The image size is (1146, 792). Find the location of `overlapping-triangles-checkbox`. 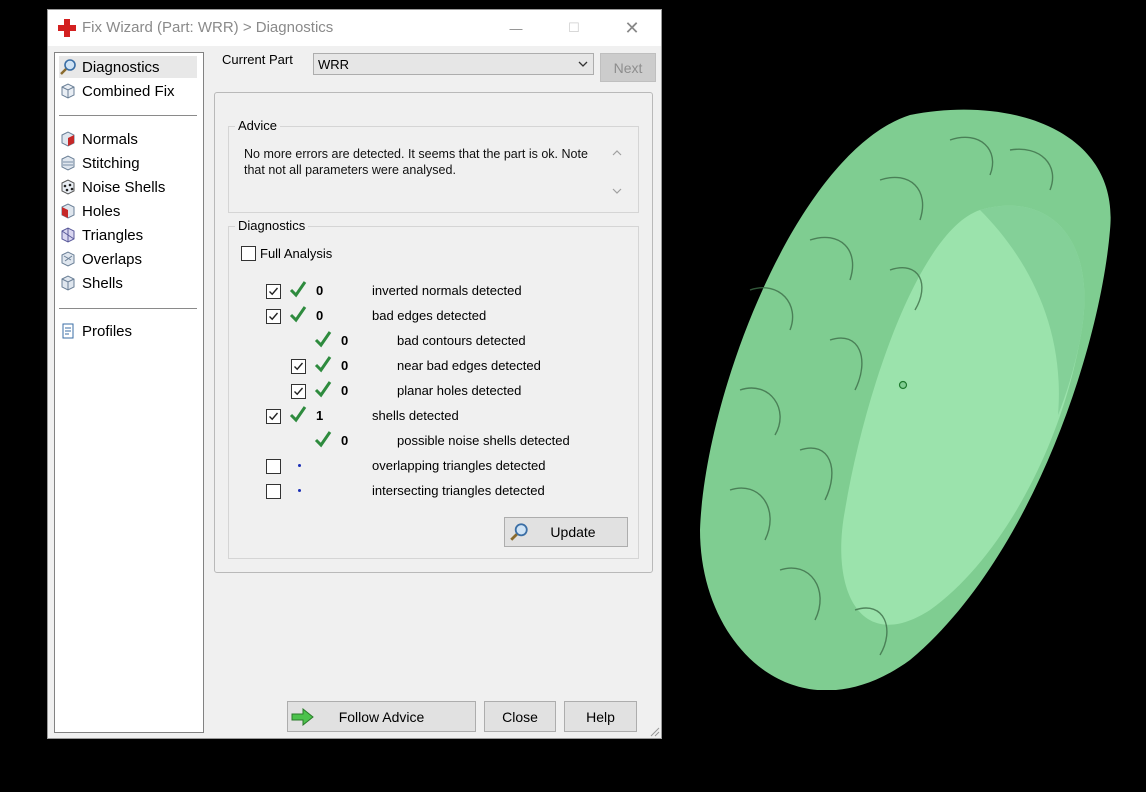

overlapping-triangles-checkbox is located at coordinates (273, 466).